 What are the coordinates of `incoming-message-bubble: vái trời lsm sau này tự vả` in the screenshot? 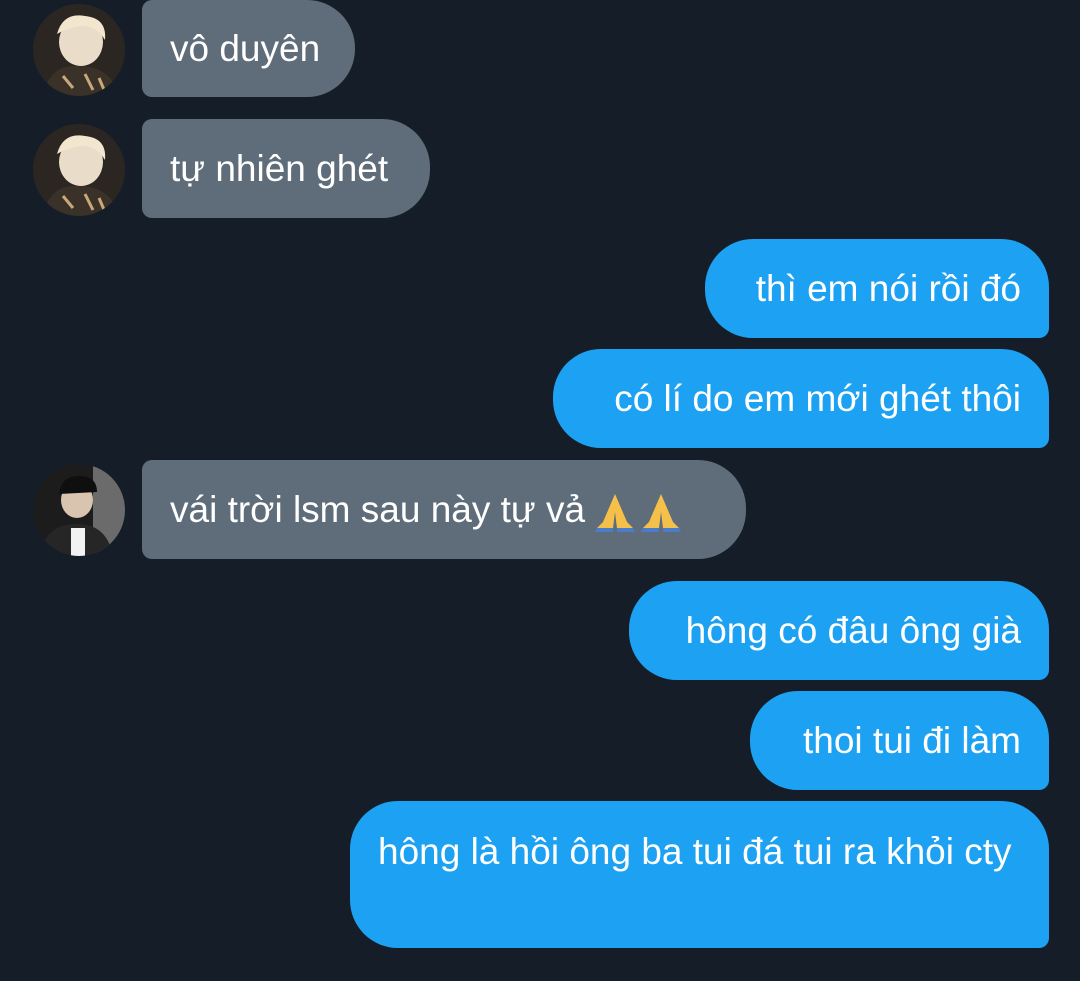 It's located at (444, 509).